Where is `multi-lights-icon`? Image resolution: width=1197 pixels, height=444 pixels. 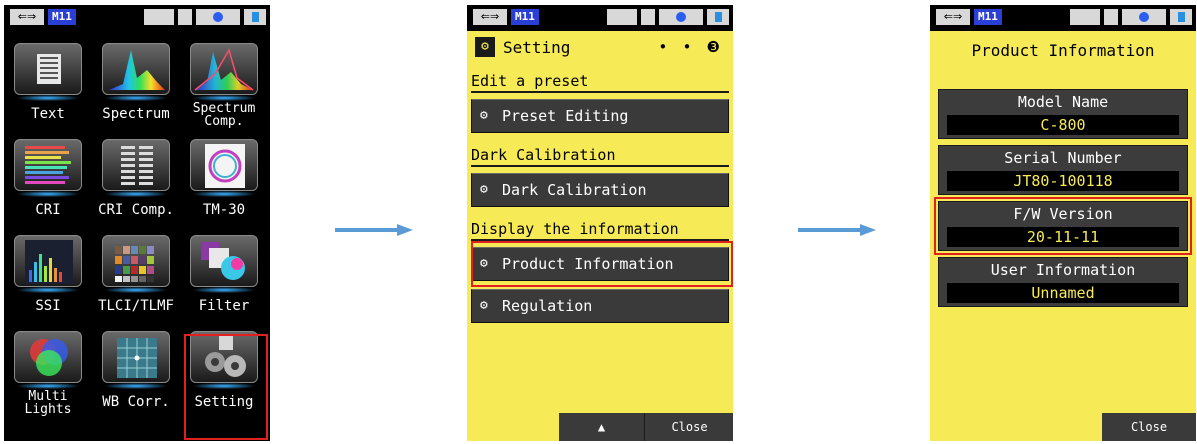
multi-lights-icon is located at coordinates (48, 357).